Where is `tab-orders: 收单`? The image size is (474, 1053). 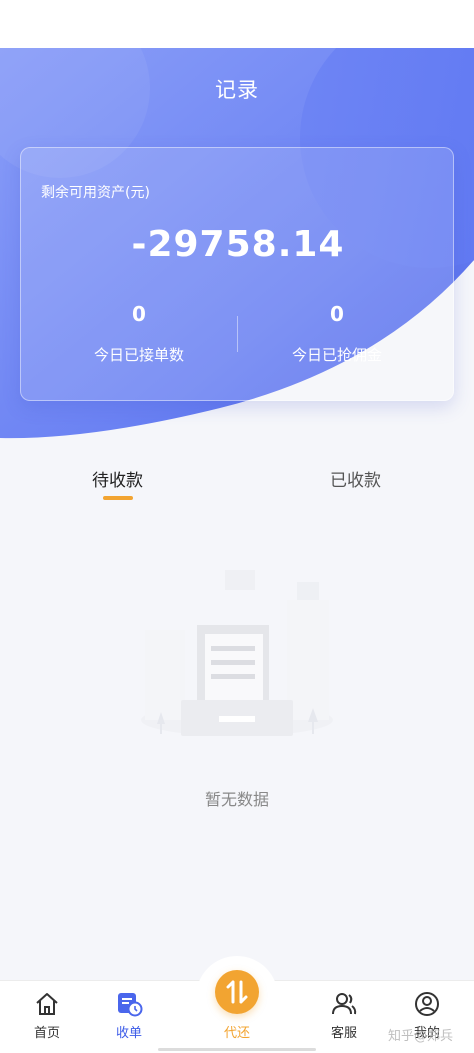 tab-orders: 收单 is located at coordinates (129, 1015).